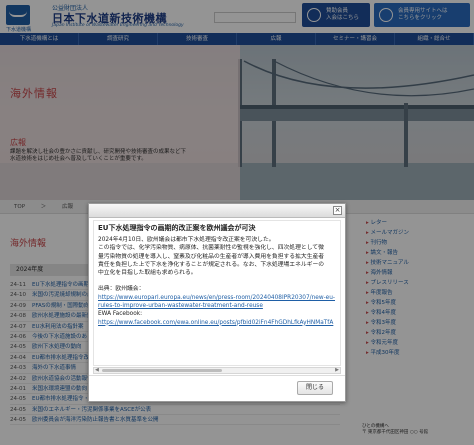  Describe the element at coordinates (217, 211) in the screenshot. I see `dialog-titlebar: ×` at that location.